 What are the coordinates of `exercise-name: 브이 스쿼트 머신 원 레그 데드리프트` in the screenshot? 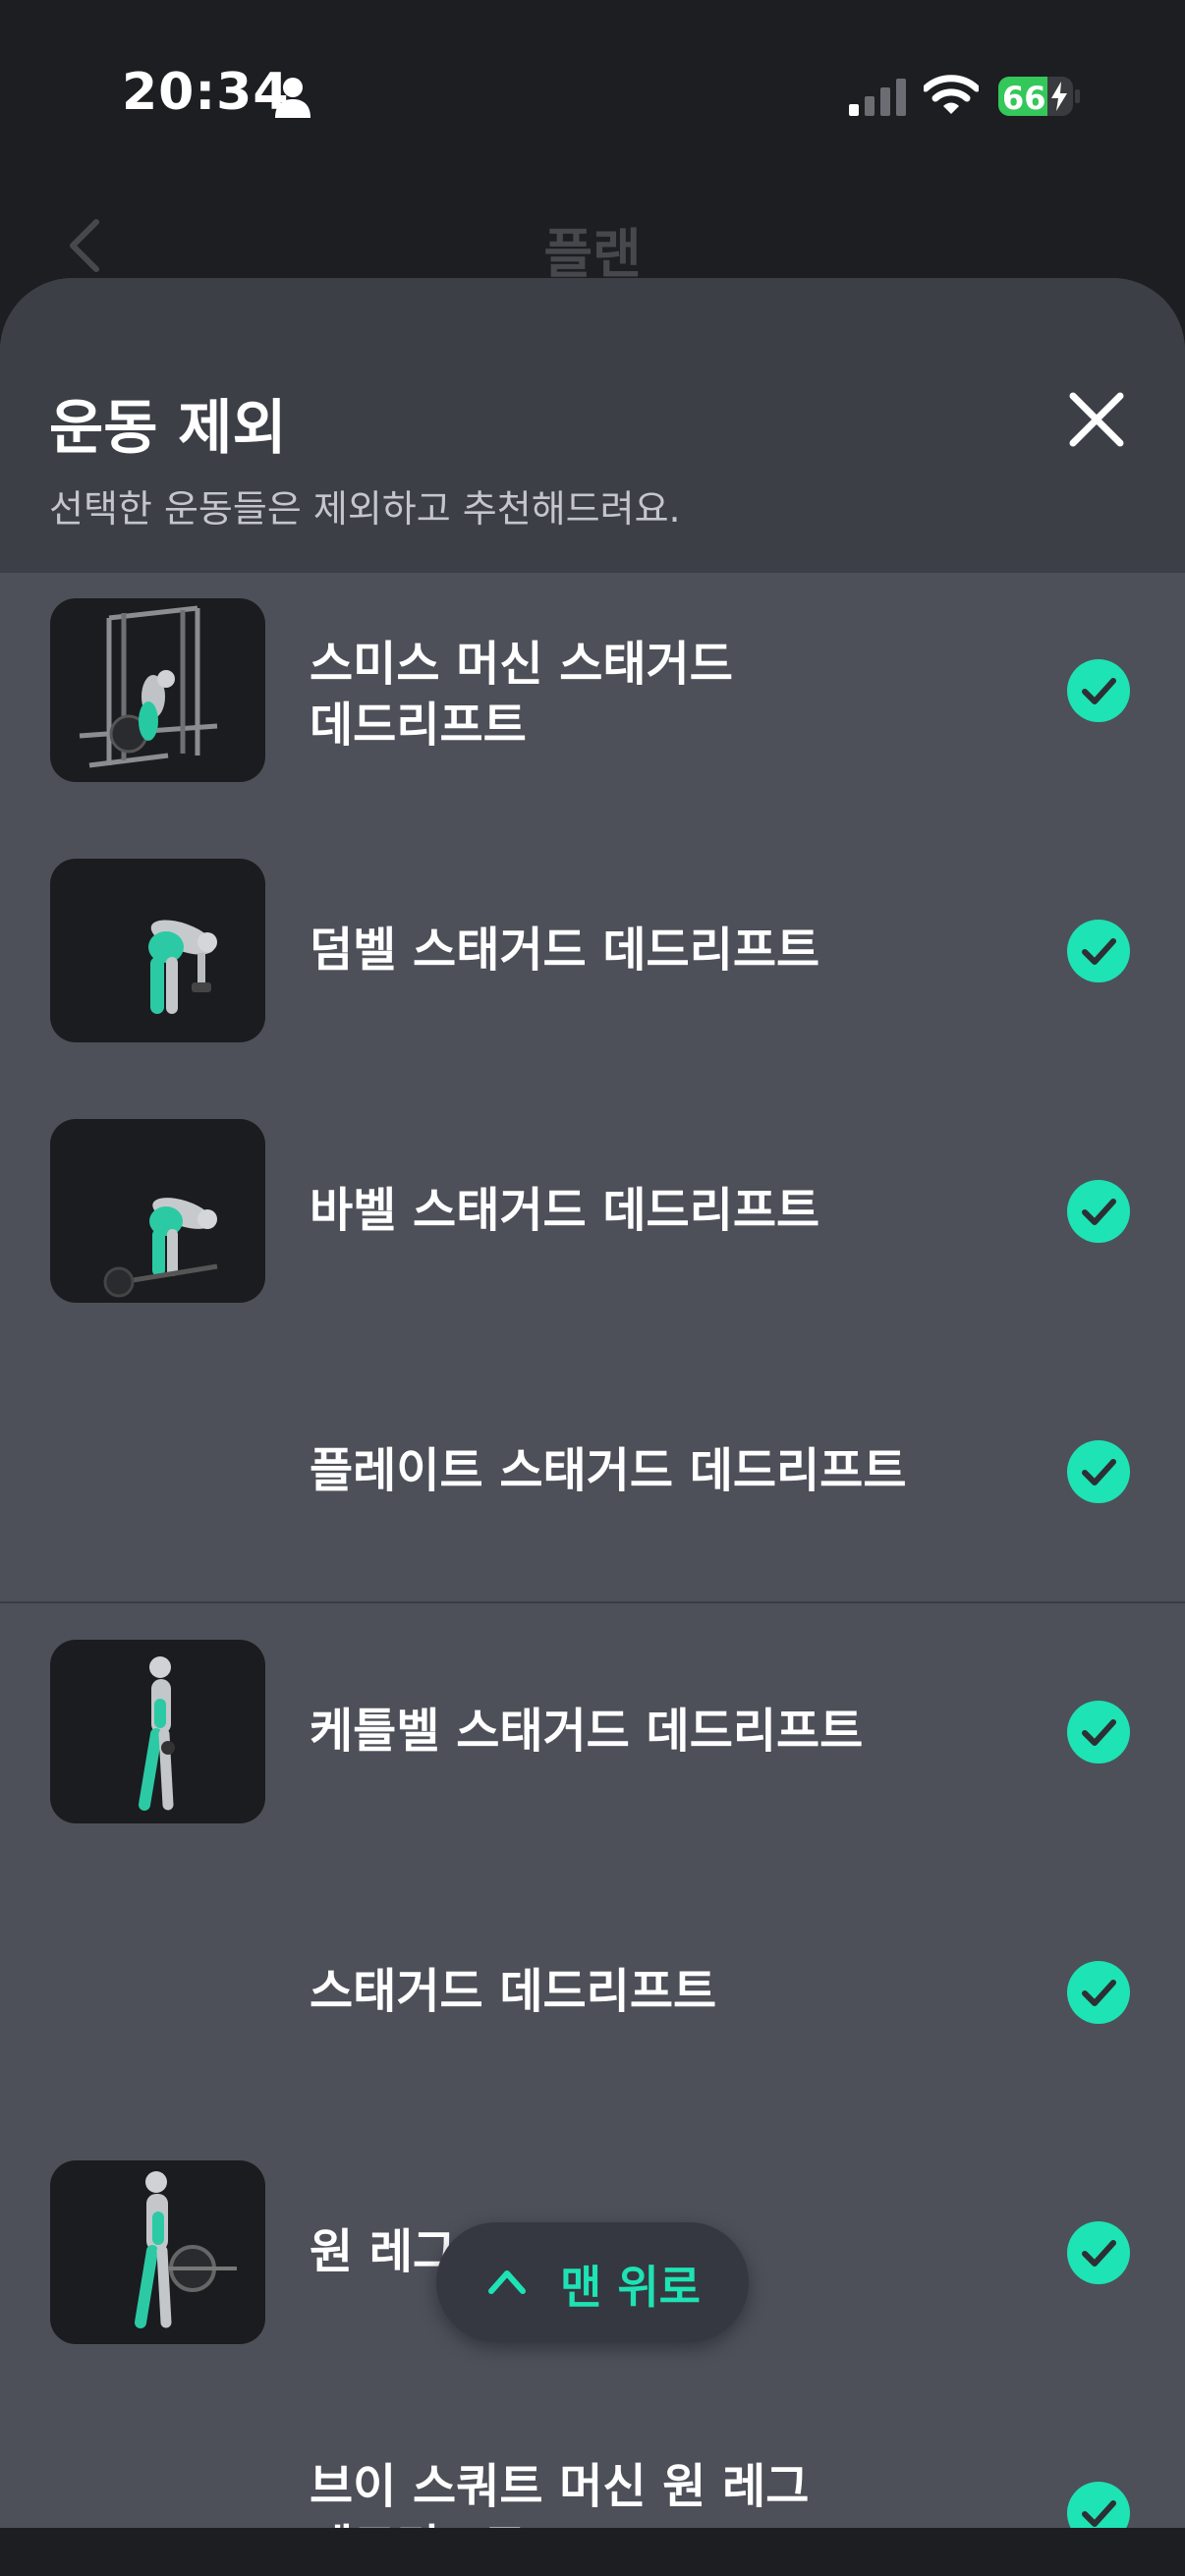 It's located at (560, 2493).